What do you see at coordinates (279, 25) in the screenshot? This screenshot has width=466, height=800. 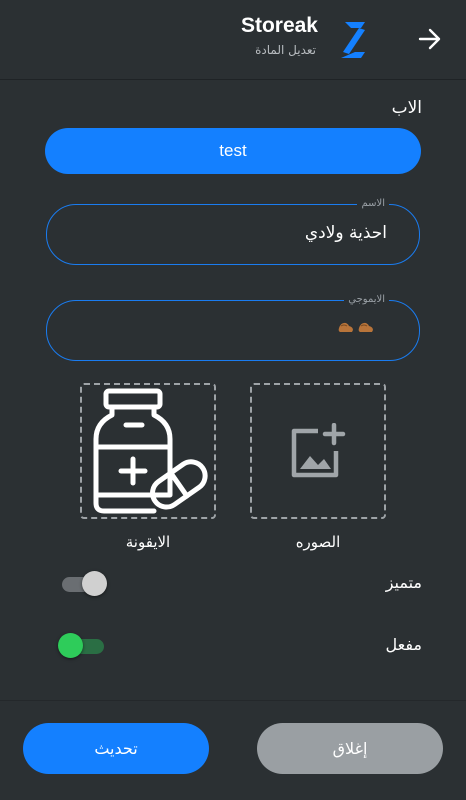 I see `app-title: Storeak` at bounding box center [279, 25].